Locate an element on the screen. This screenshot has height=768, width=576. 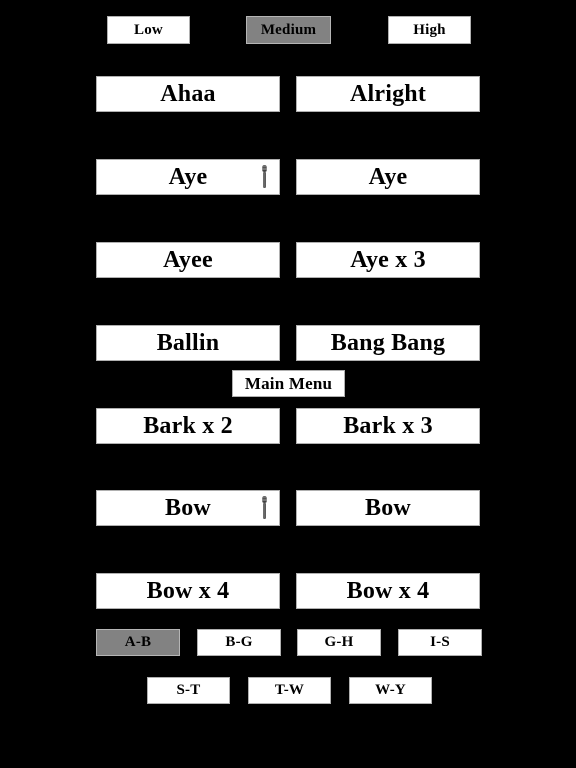
sound-button-label: Bark x 3 is located at coordinates (388, 425).